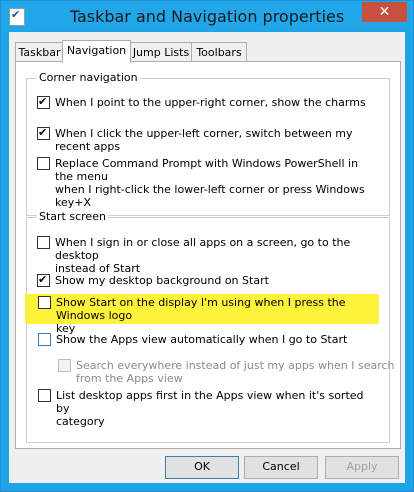  Describe the element at coordinates (64, 365) in the screenshot. I see `search-everywhere-checkbox` at that location.